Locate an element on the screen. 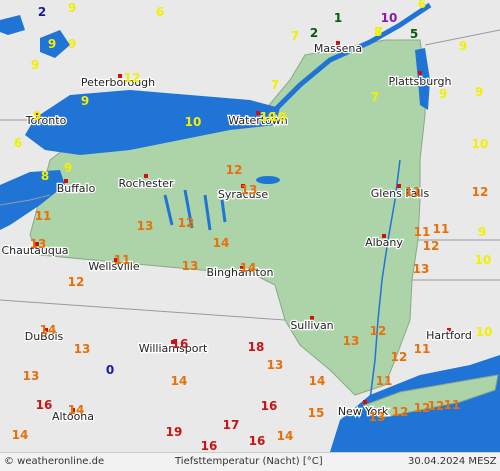 The height and width of the screenshot is (471, 500). temperature-value: 5 is located at coordinates (414, 34).